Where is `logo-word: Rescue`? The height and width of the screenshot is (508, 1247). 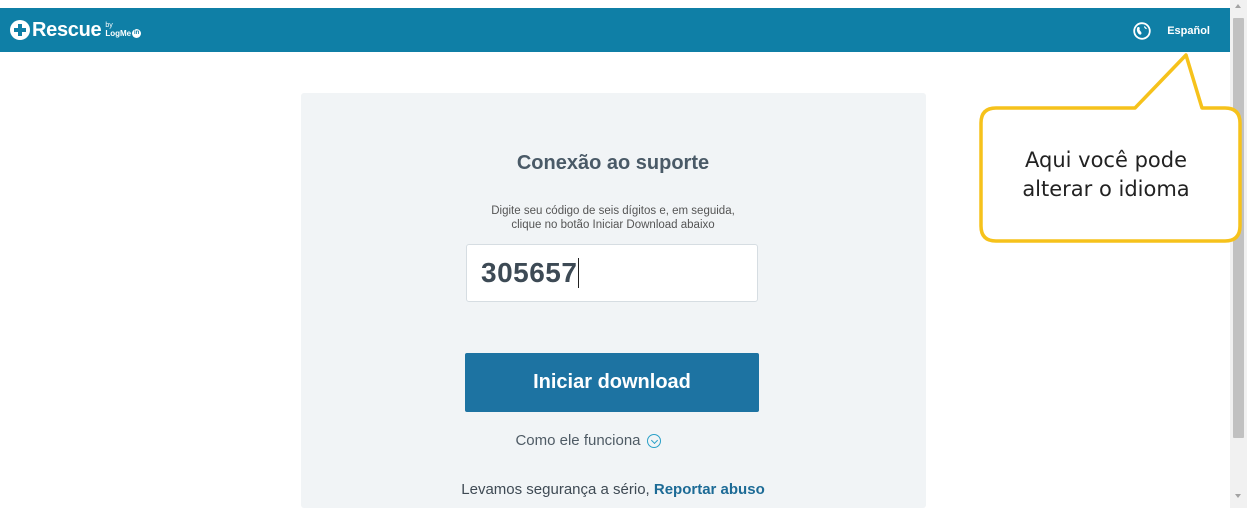
logo-word: Rescue is located at coordinates (67, 29).